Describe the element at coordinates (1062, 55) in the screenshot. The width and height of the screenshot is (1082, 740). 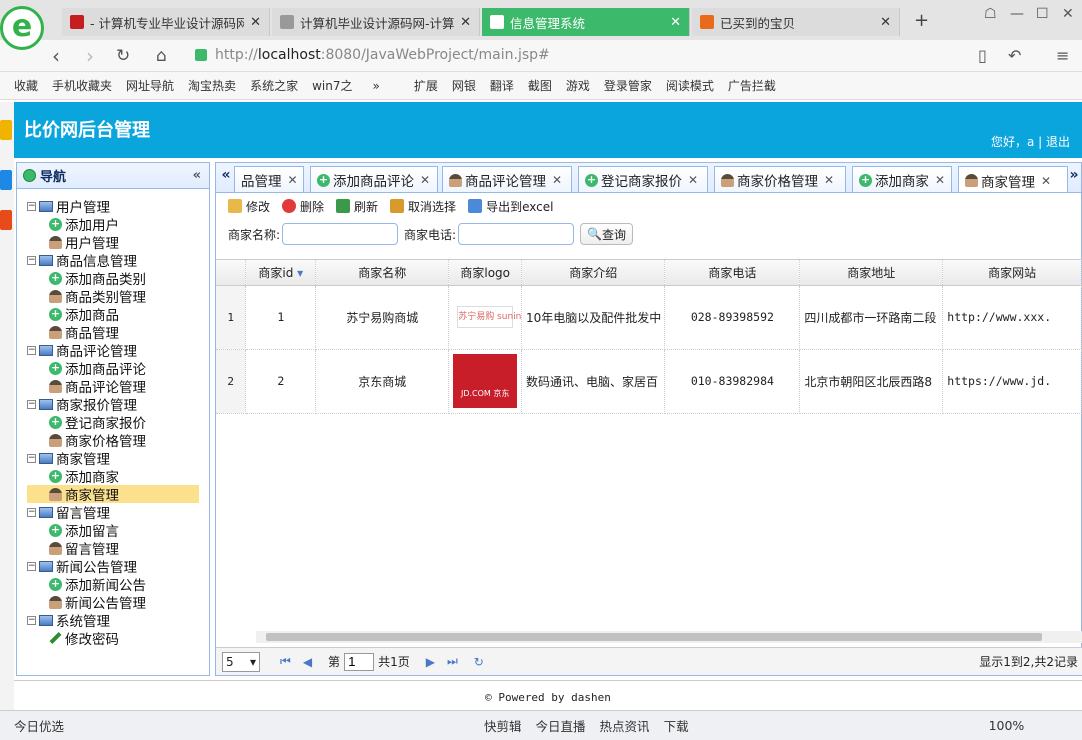
I see `menu-icon: ≡` at that location.